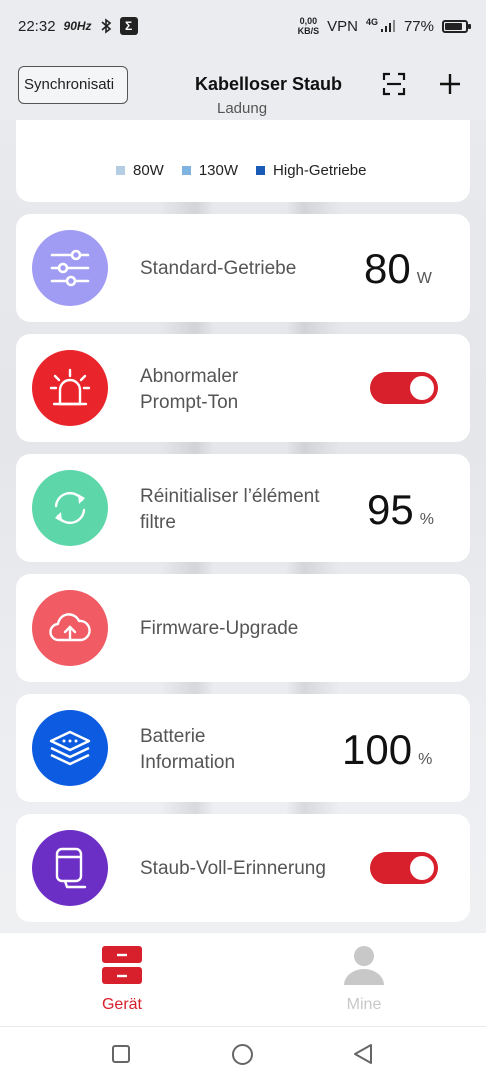 The width and height of the screenshot is (486, 1080). I want to click on card-label: Standard-Getriebe, so click(218, 268).